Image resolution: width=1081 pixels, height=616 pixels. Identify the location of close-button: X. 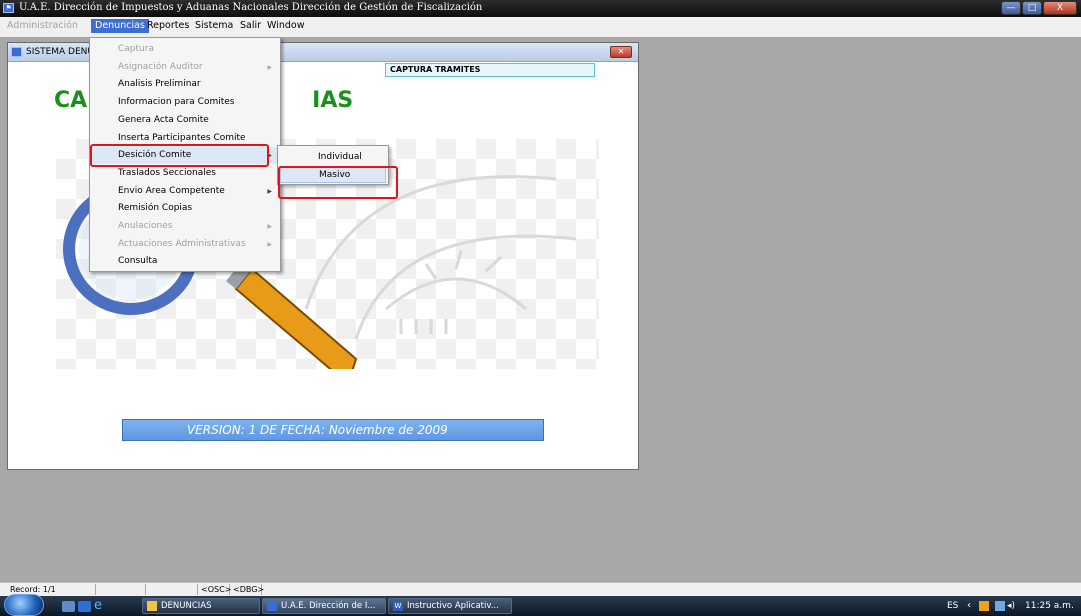
(1060, 8).